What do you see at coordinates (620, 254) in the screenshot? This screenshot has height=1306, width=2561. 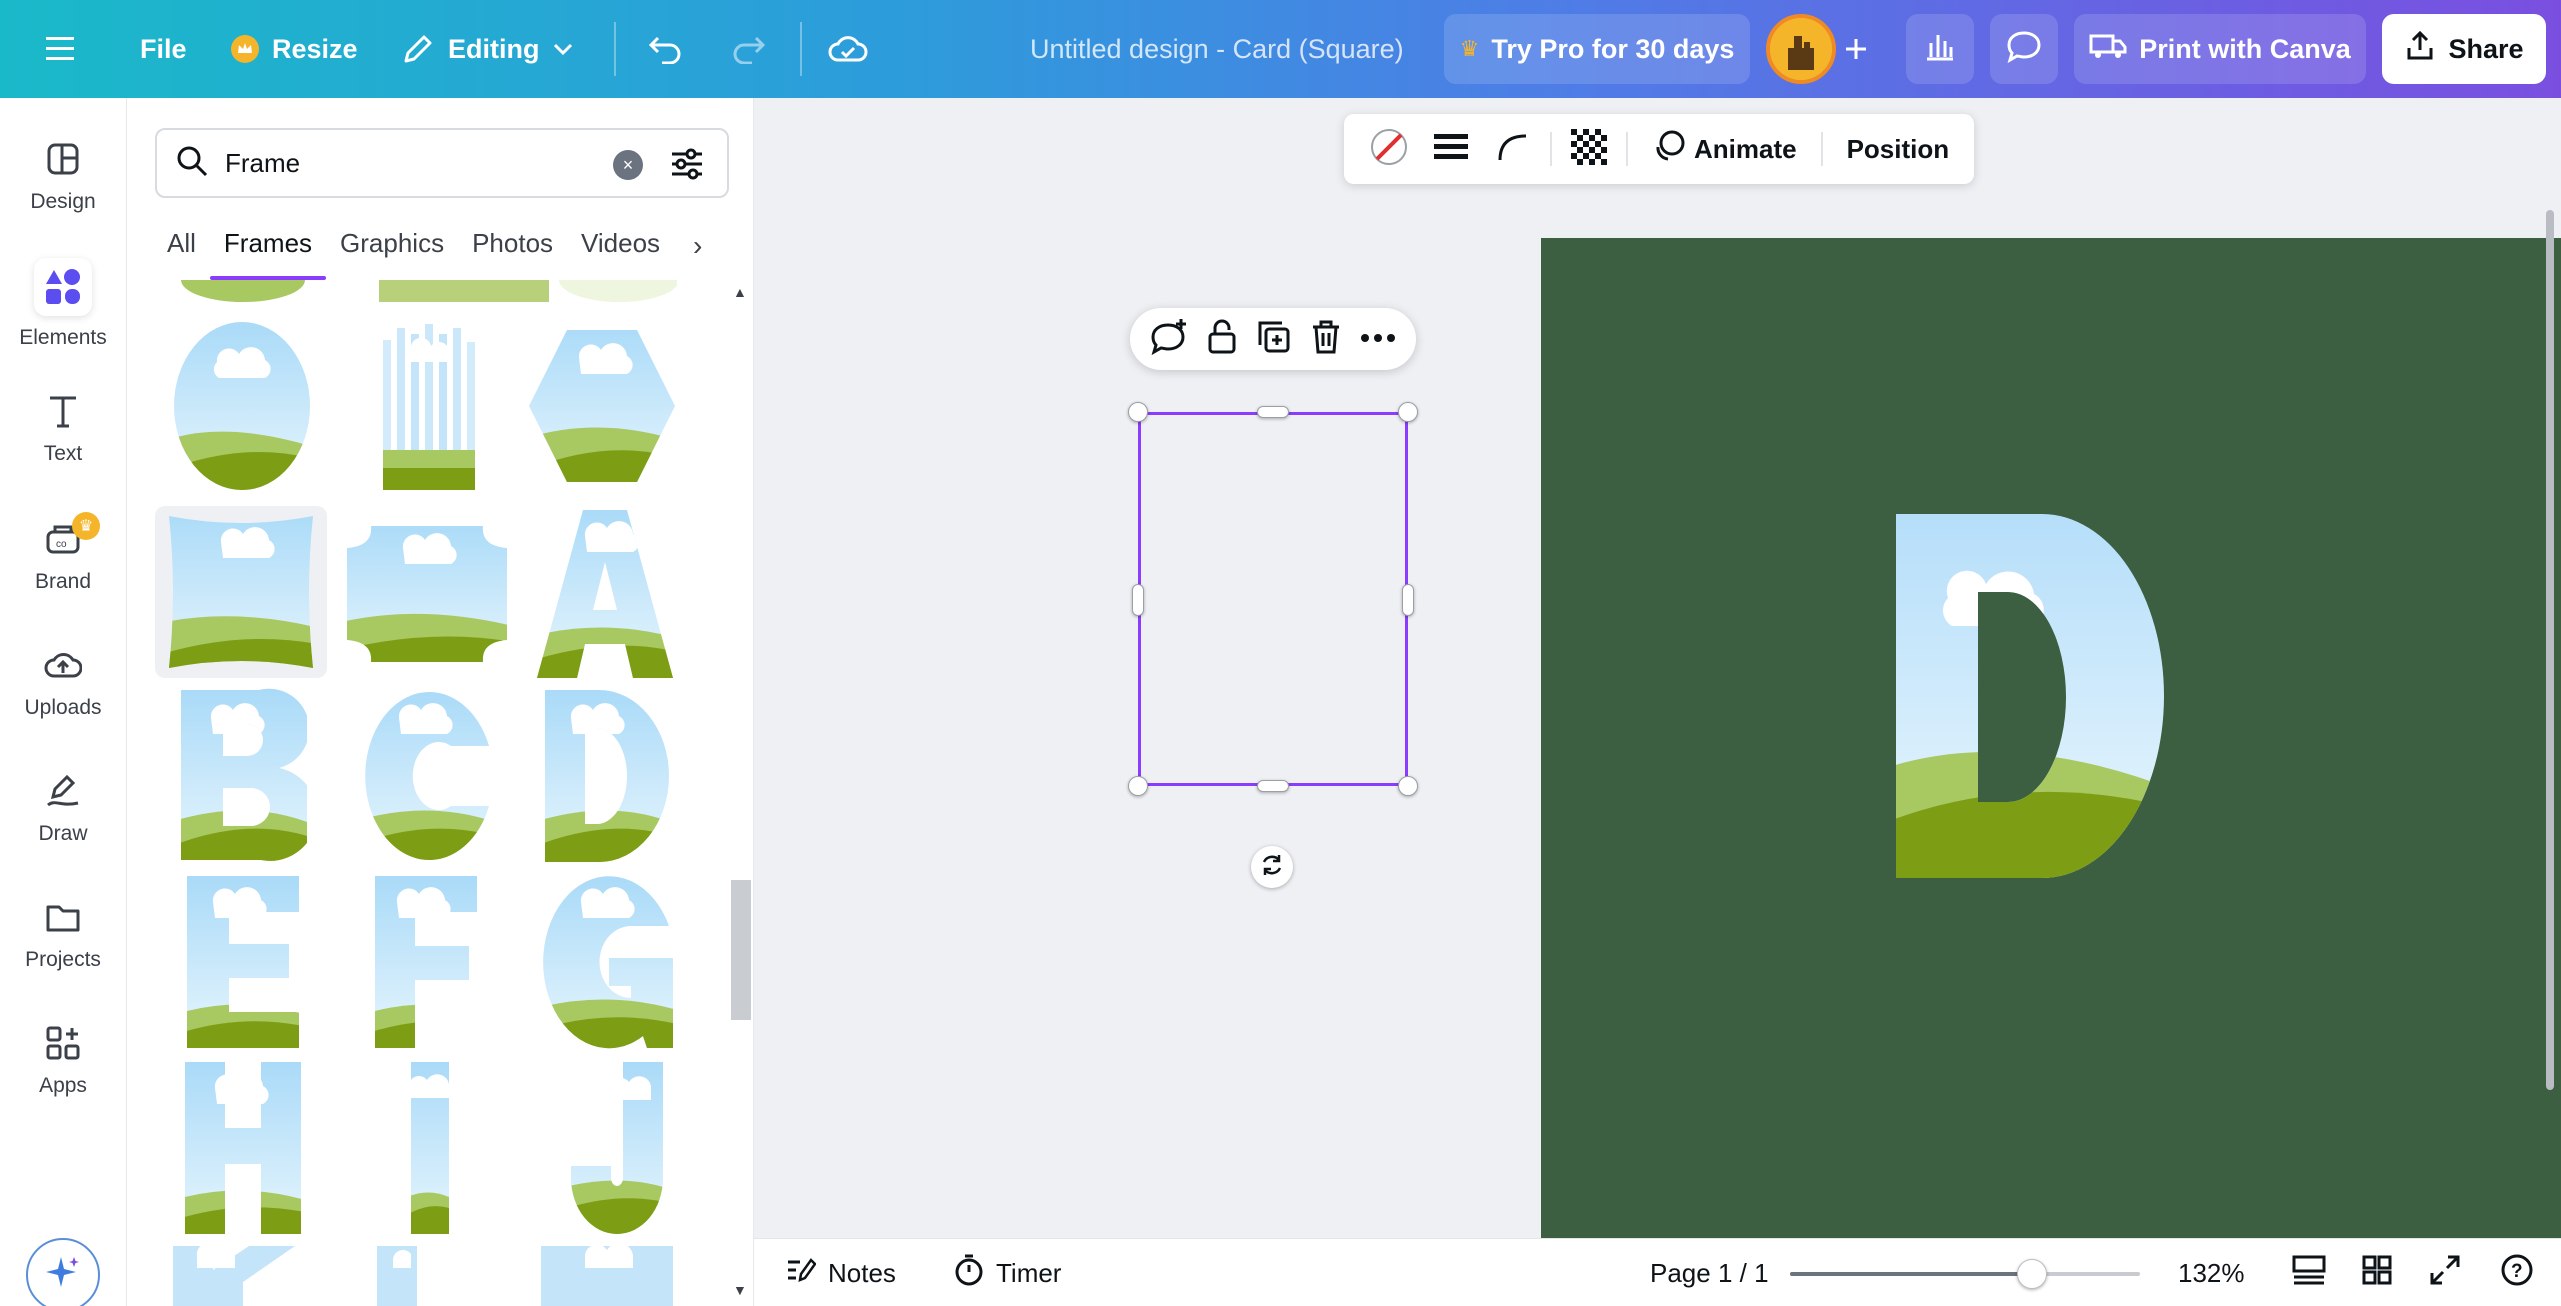 I see `tab-videos: Videos` at bounding box center [620, 254].